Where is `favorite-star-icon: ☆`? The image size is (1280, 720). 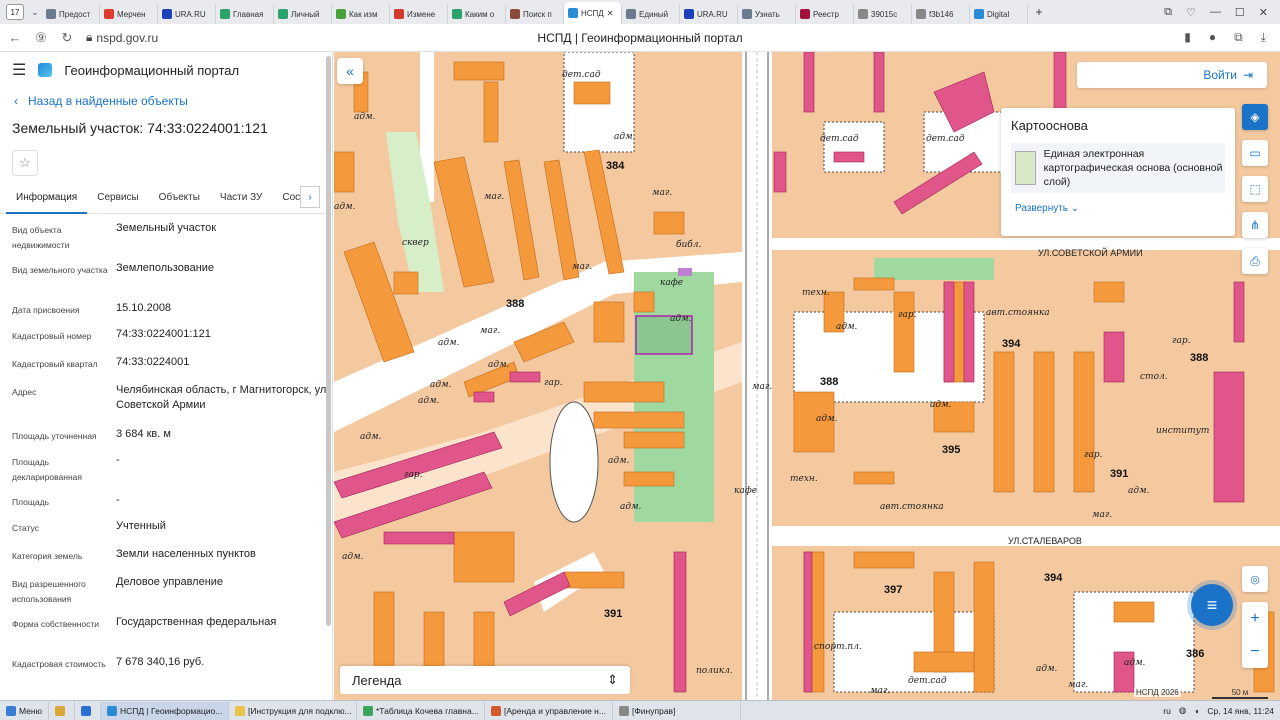
favorite-star-icon: ☆ is located at coordinates (25, 163).